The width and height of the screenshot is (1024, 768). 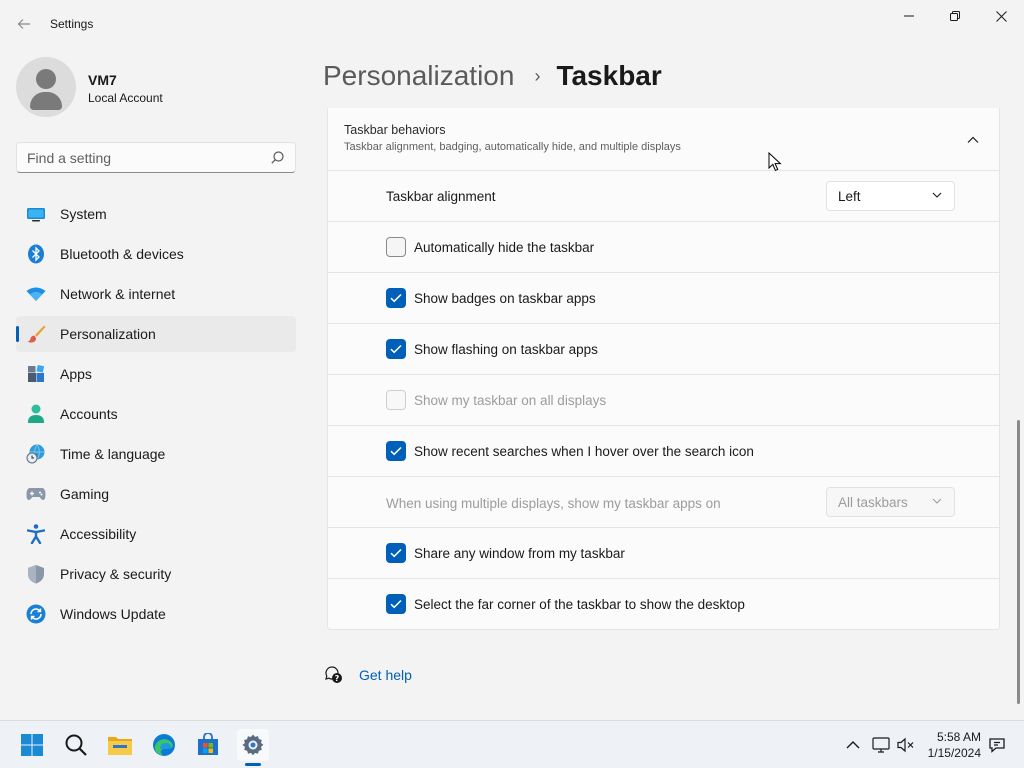 What do you see at coordinates (951, 753) in the screenshot?
I see `clock-date: 1/15/2024` at bounding box center [951, 753].